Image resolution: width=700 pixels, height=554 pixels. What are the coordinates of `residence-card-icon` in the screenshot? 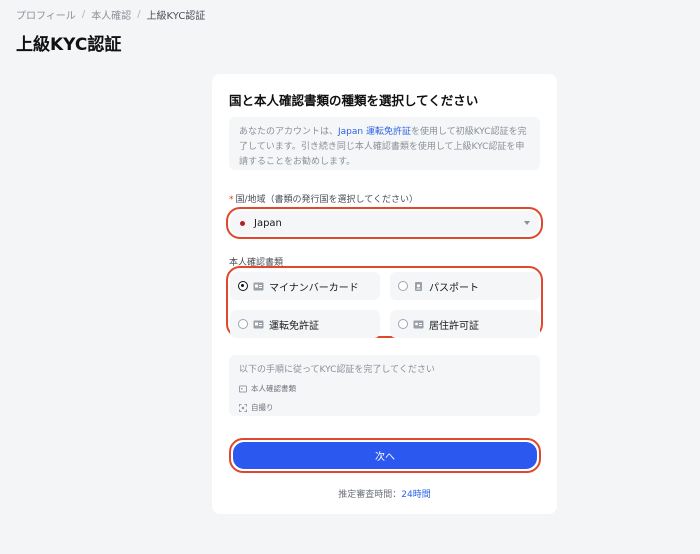 It's located at (418, 324).